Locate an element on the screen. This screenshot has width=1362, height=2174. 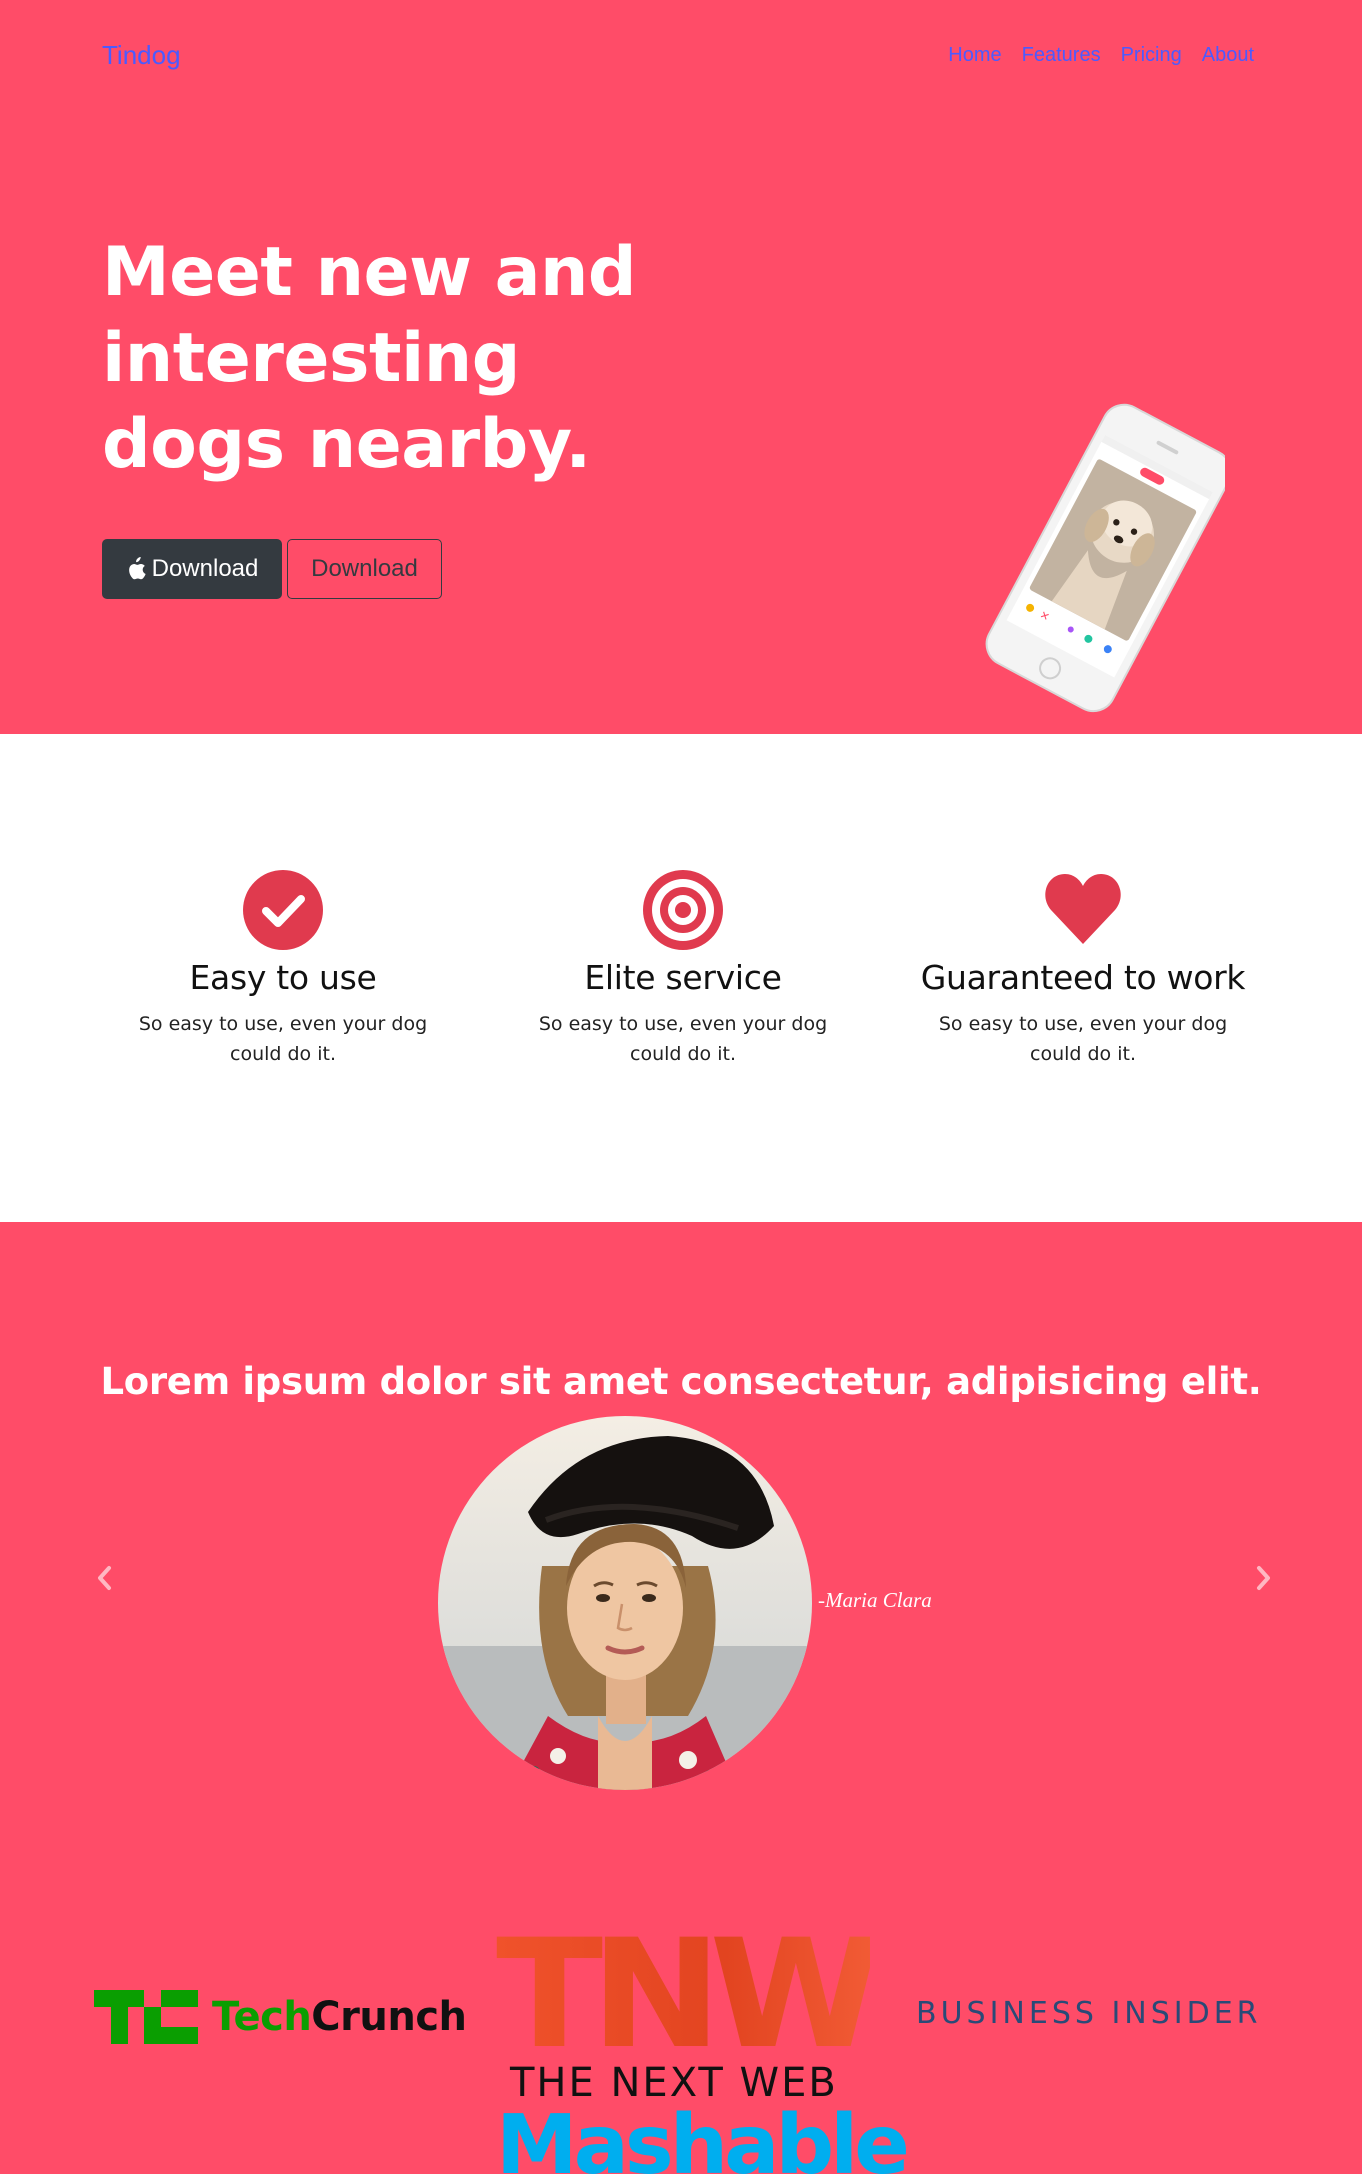
apple-icon is located at coordinates (137, 568).